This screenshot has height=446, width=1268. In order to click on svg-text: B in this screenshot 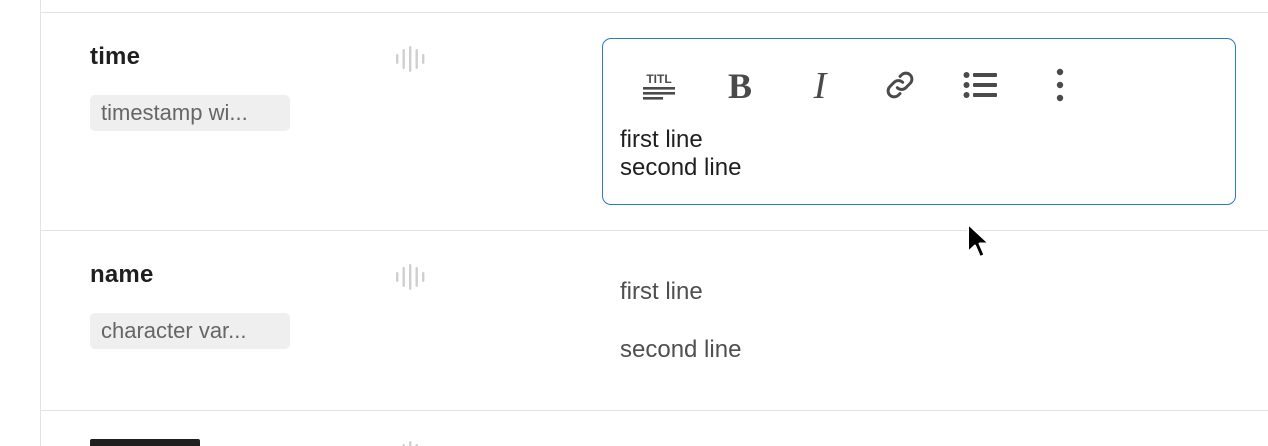, I will do `click(740, 85)`.